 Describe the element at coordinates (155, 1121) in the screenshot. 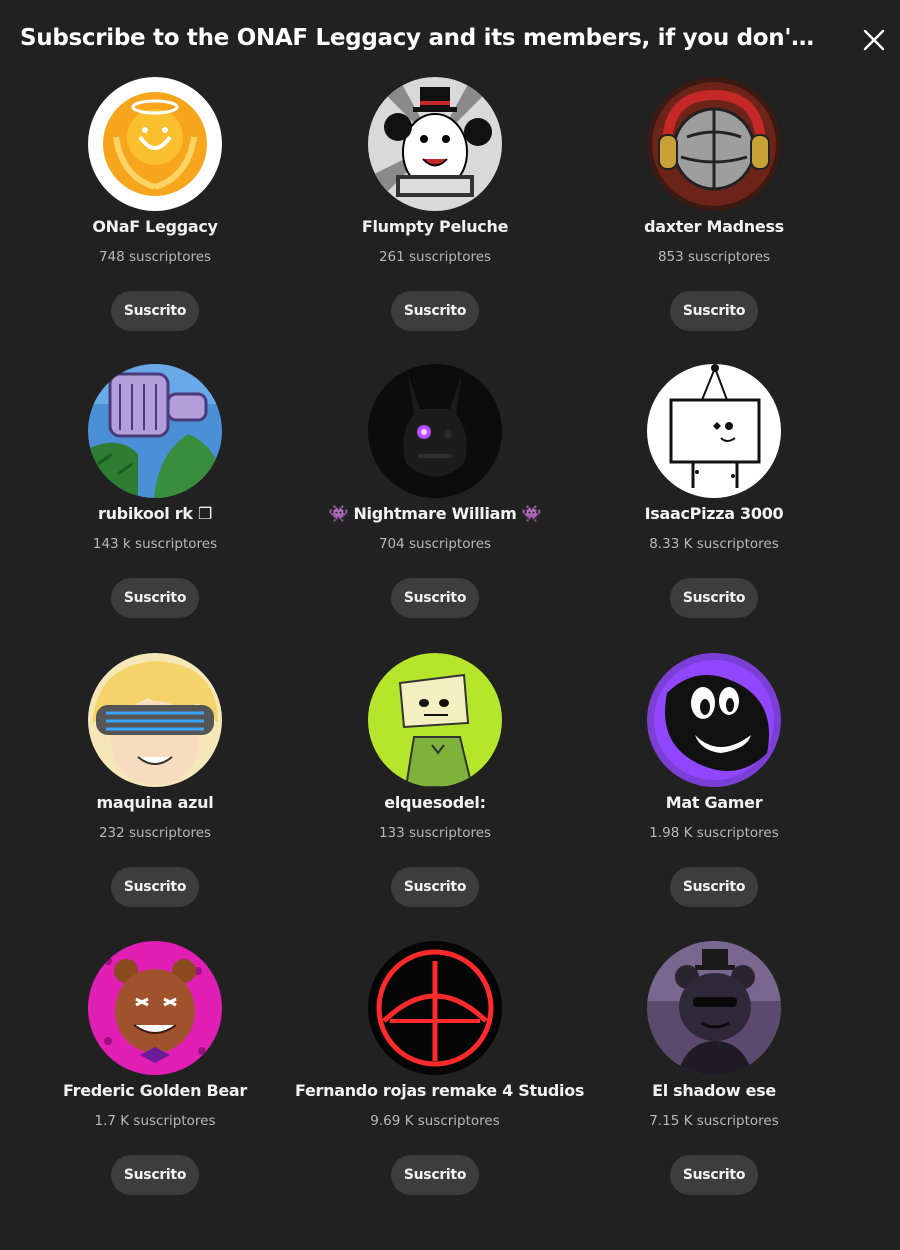

I see `subscriber-count: 1.7 K suscriptores` at that location.